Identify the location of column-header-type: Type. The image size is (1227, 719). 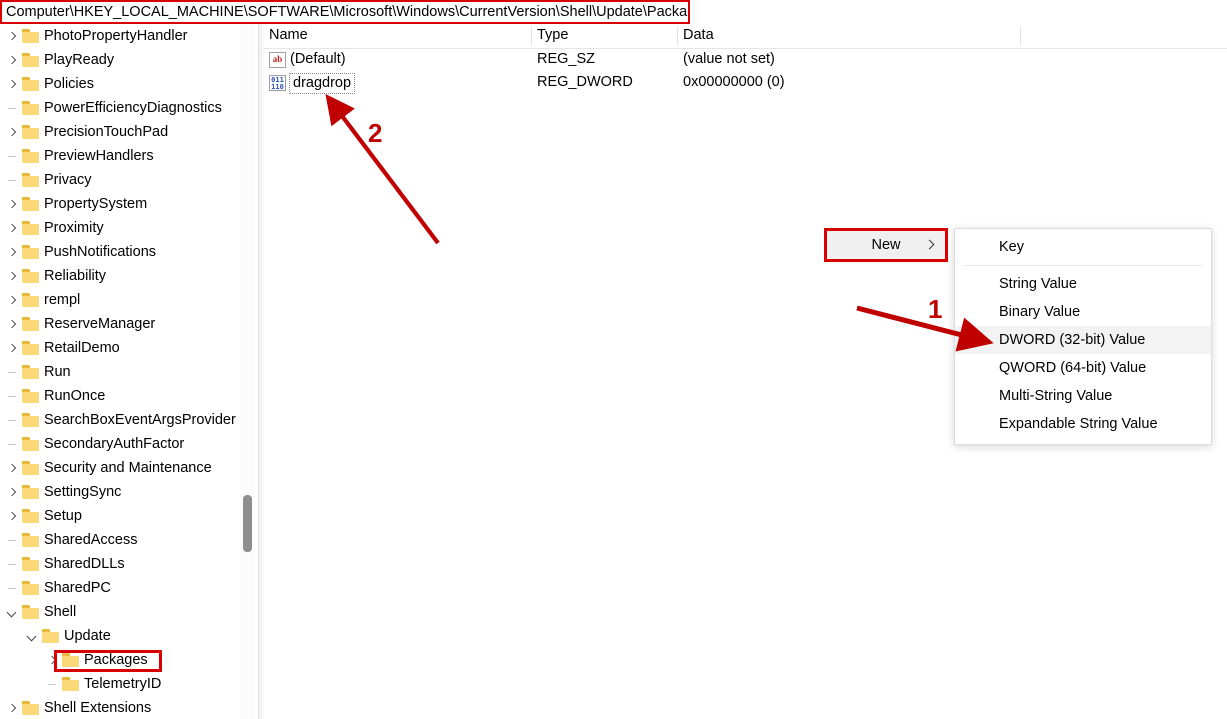
(552, 35).